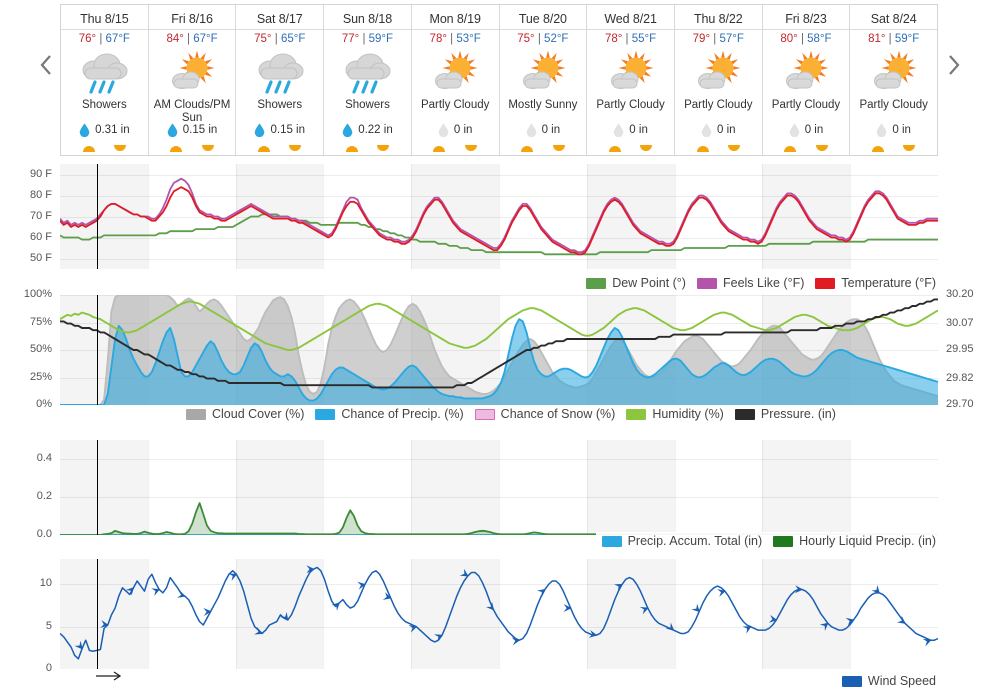  What do you see at coordinates (960, 294) in the screenshot?
I see `y2-axis-label: 30.20` at bounding box center [960, 294].